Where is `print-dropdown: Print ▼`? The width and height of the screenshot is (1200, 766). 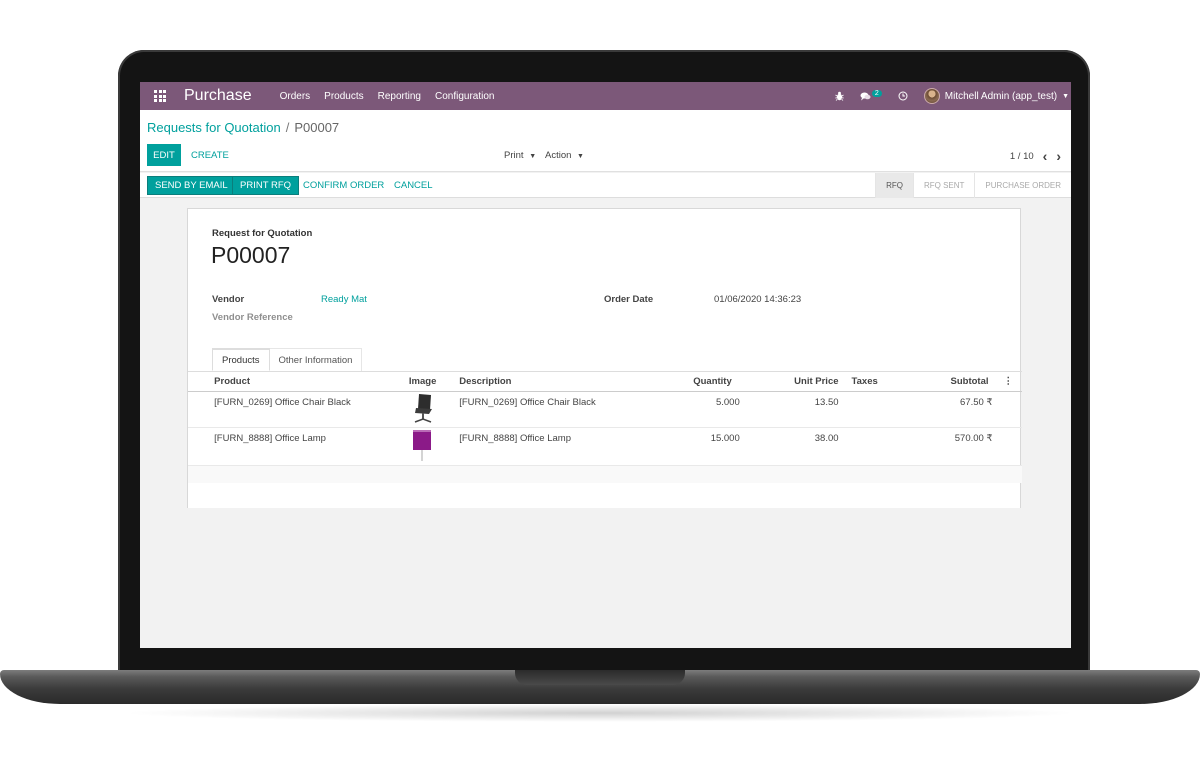
print-dropdown: Print ▼ is located at coordinates (520, 155).